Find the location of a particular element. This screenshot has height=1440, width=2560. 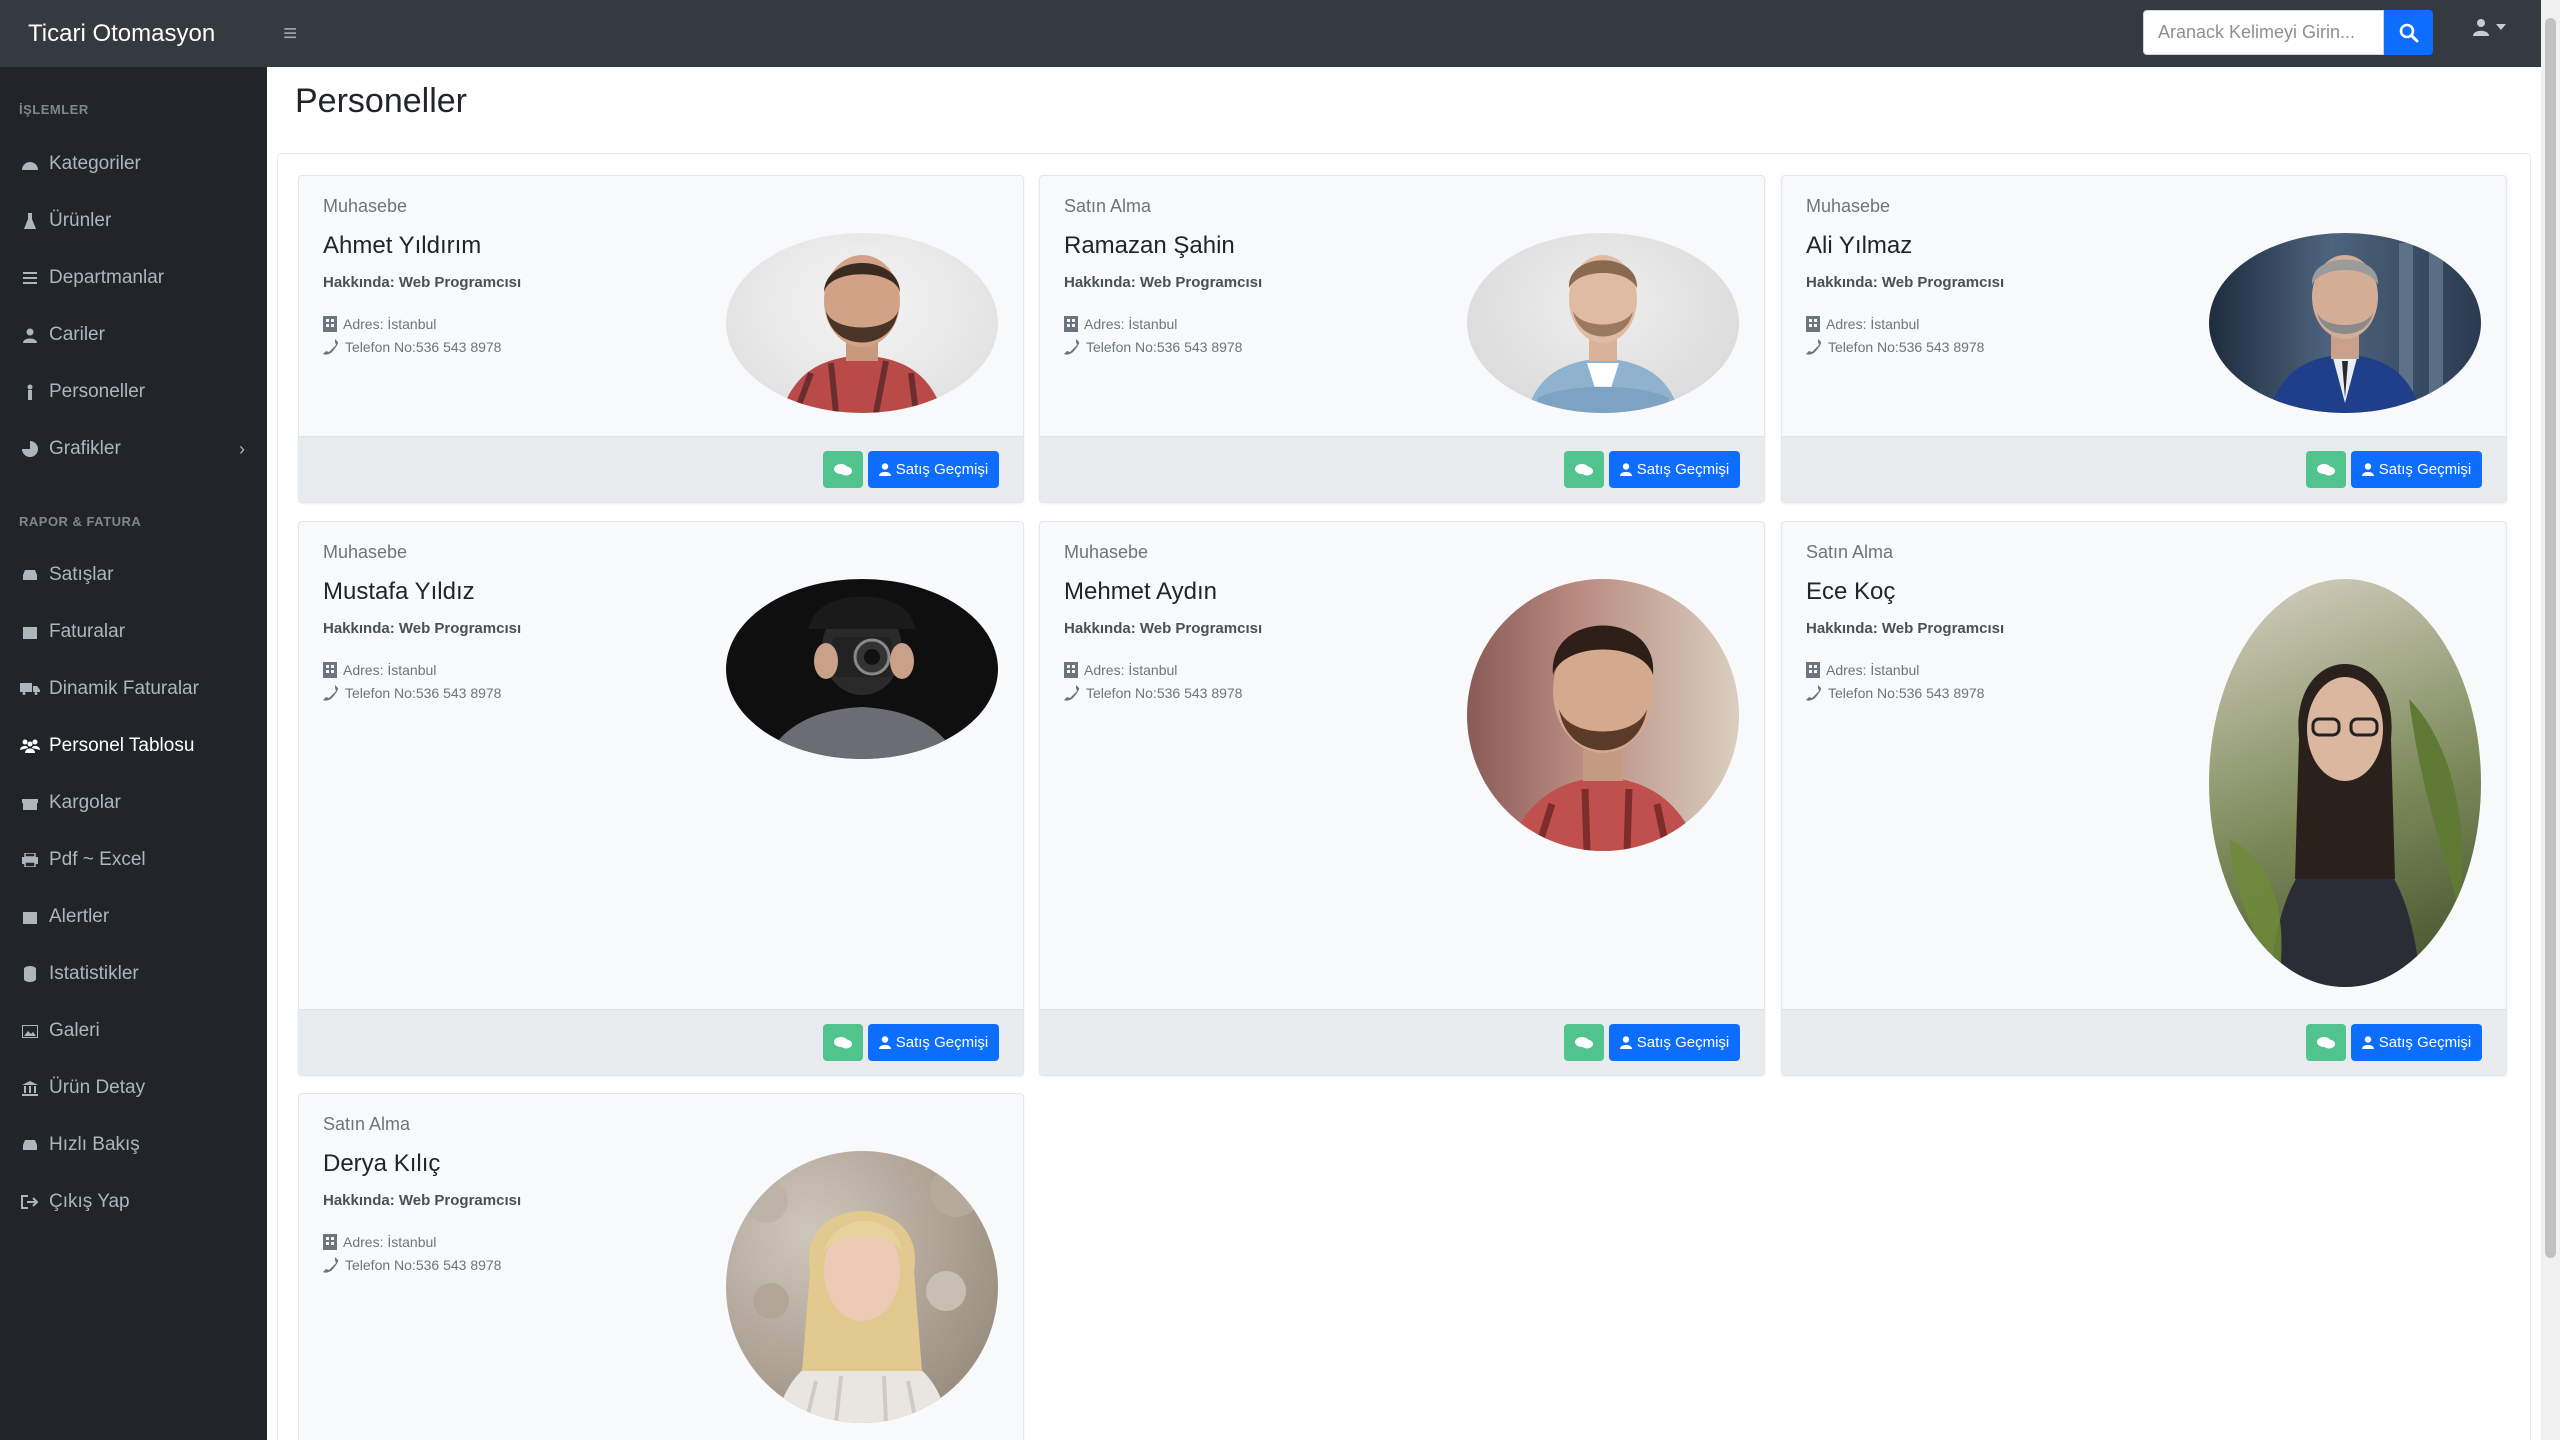

card-phone: Telefon No:536 543 8978 is located at coordinates (1153, 693).